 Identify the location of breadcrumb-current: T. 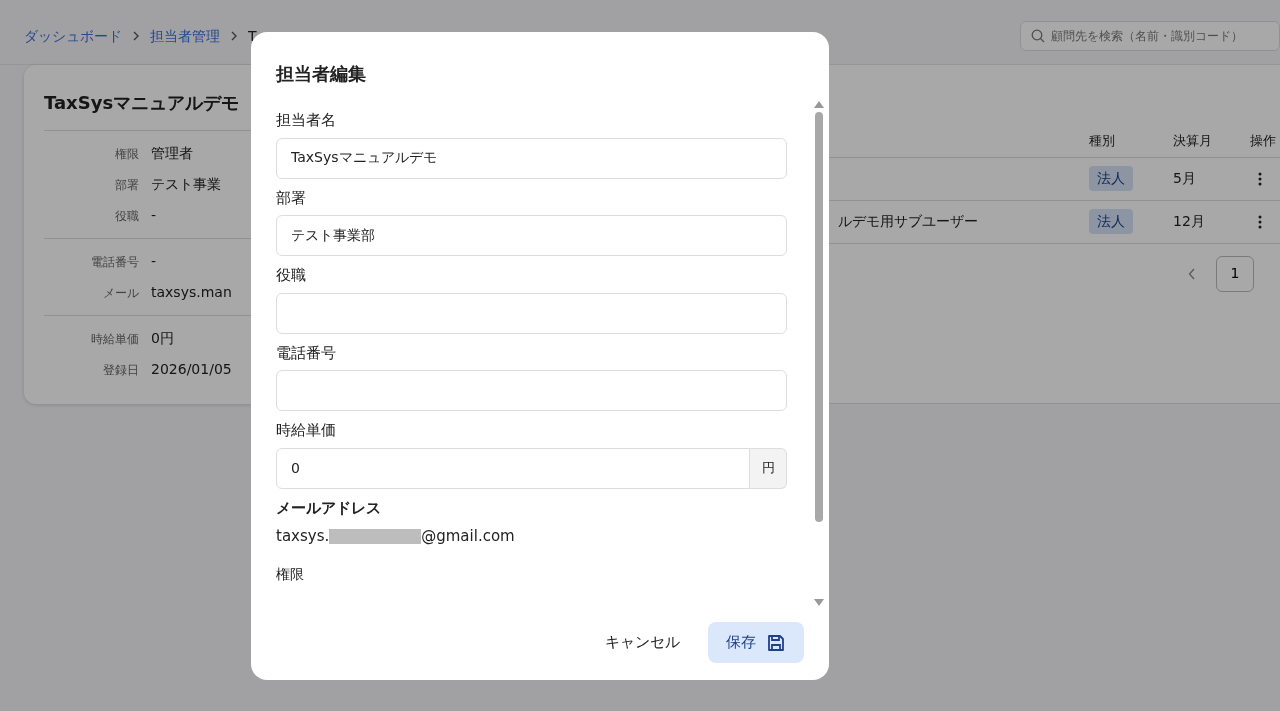
(252, 36).